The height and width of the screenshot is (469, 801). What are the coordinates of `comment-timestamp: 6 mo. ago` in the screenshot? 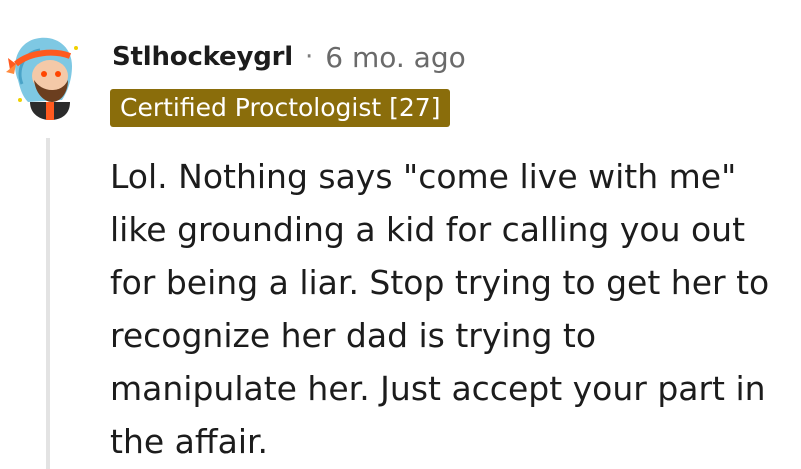 It's located at (395, 57).